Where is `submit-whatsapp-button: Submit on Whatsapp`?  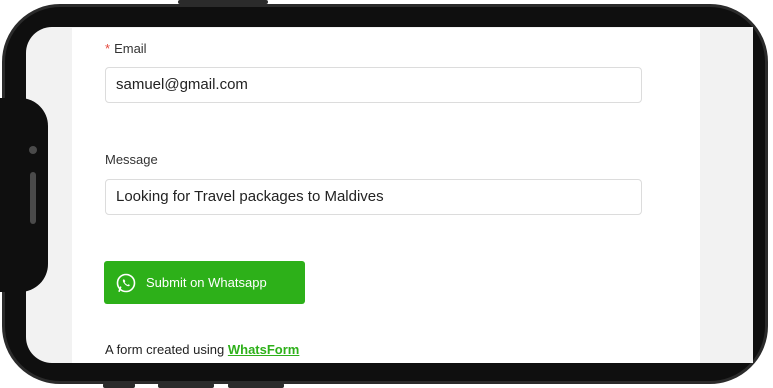
submit-whatsapp-button: Submit on Whatsapp is located at coordinates (204, 282).